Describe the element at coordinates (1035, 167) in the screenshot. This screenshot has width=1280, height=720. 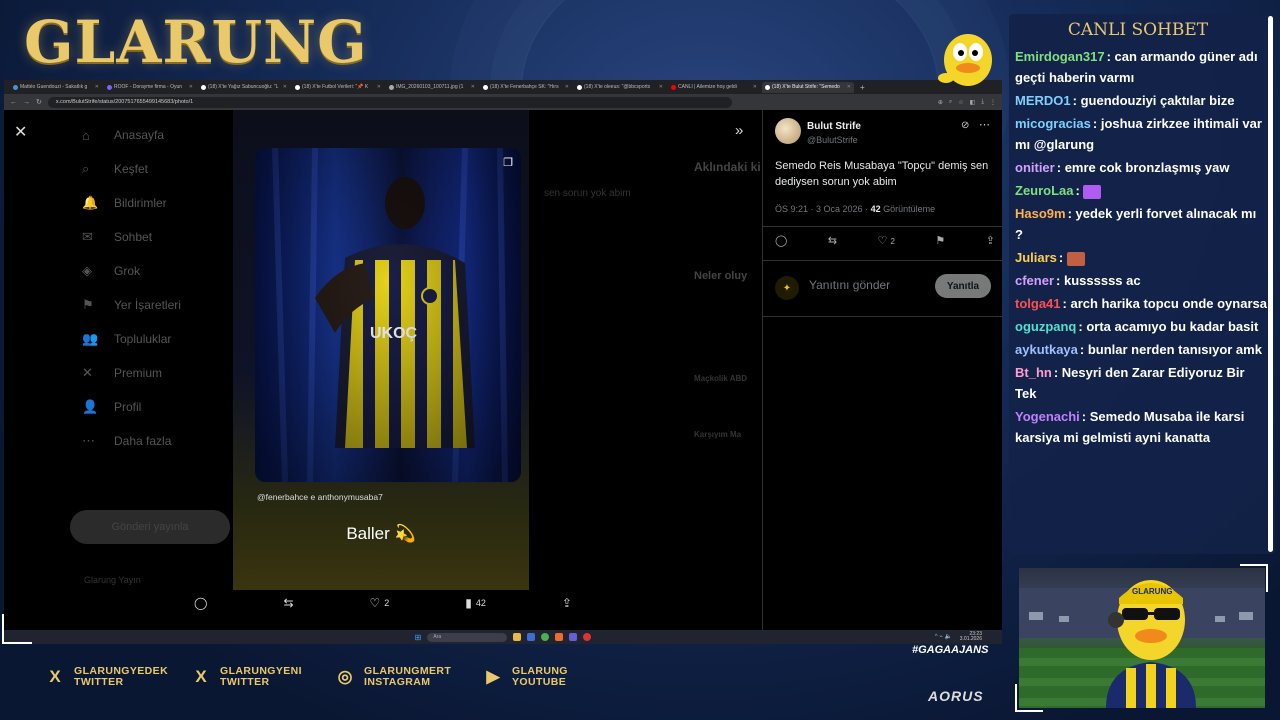
I see `chat-username: onitier` at that location.